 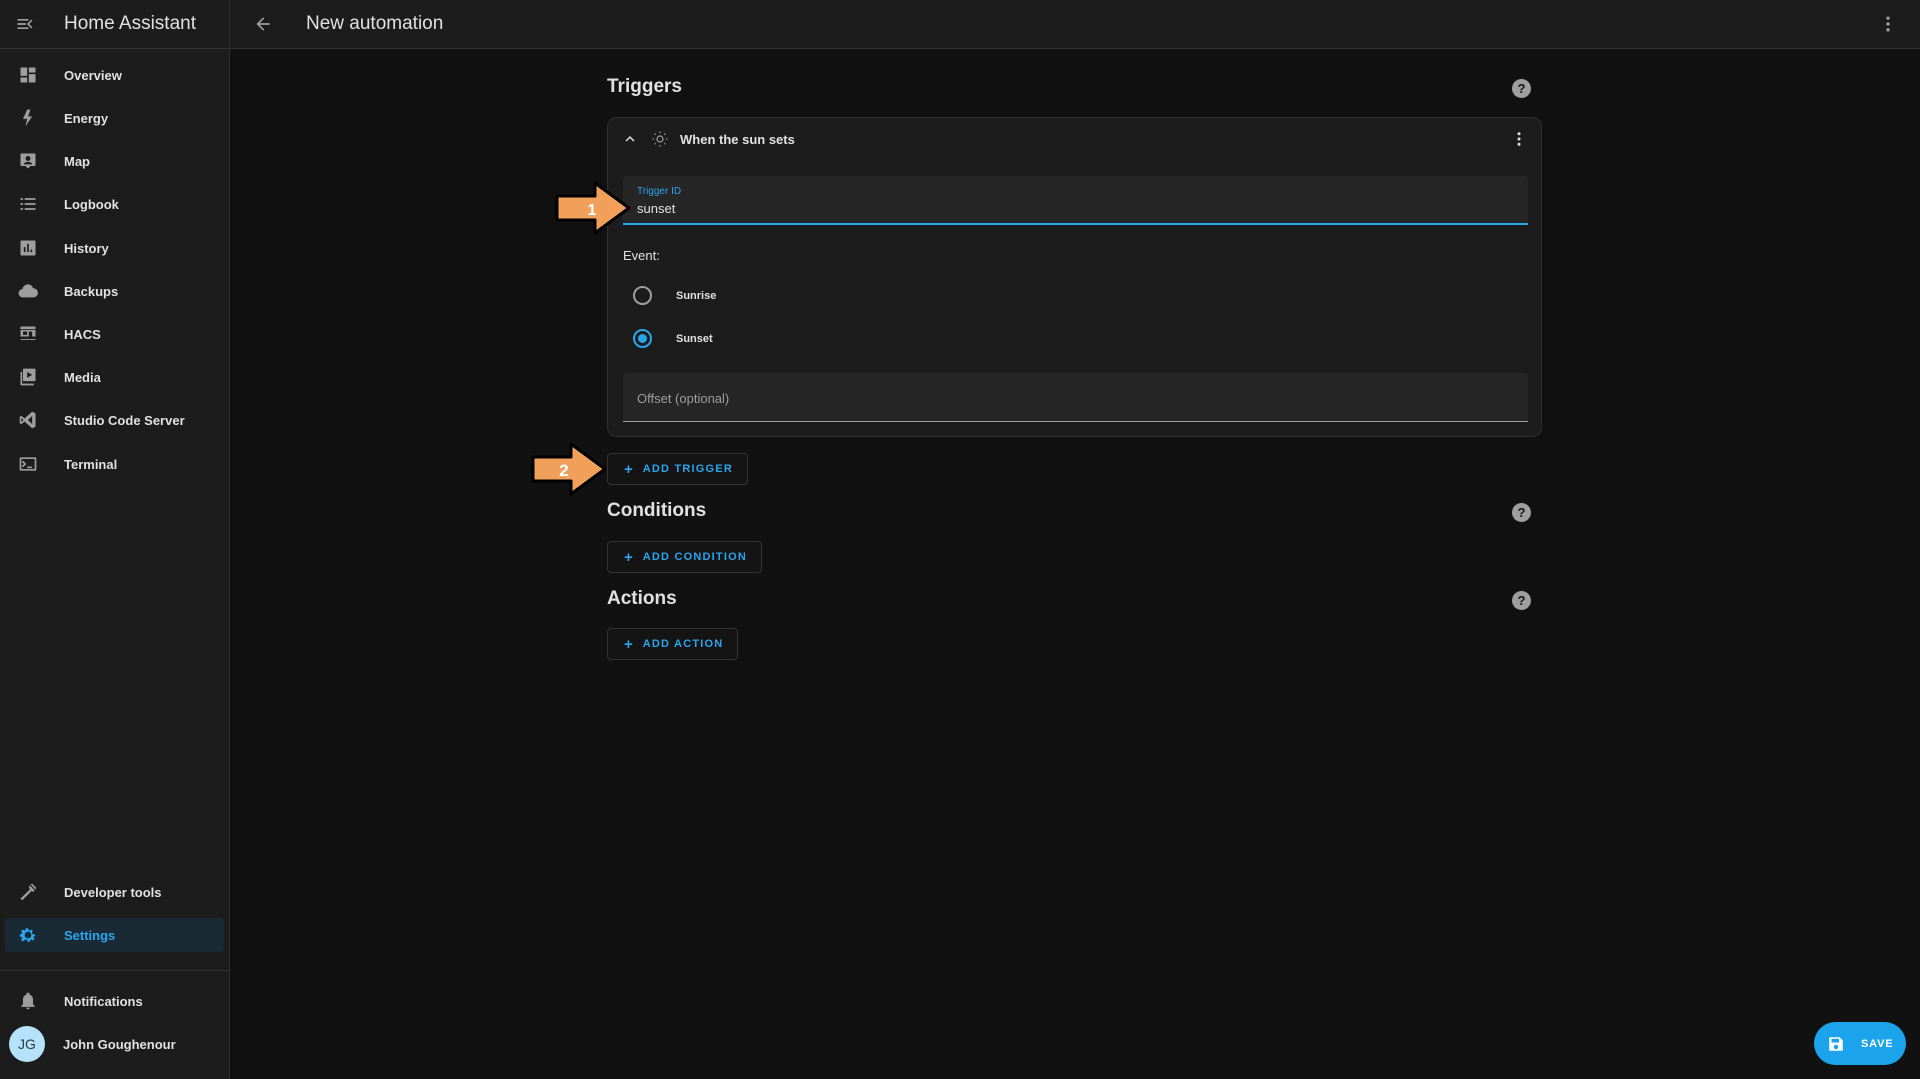 What do you see at coordinates (1521, 512) in the screenshot?
I see `conditions-help-icon: ?` at bounding box center [1521, 512].